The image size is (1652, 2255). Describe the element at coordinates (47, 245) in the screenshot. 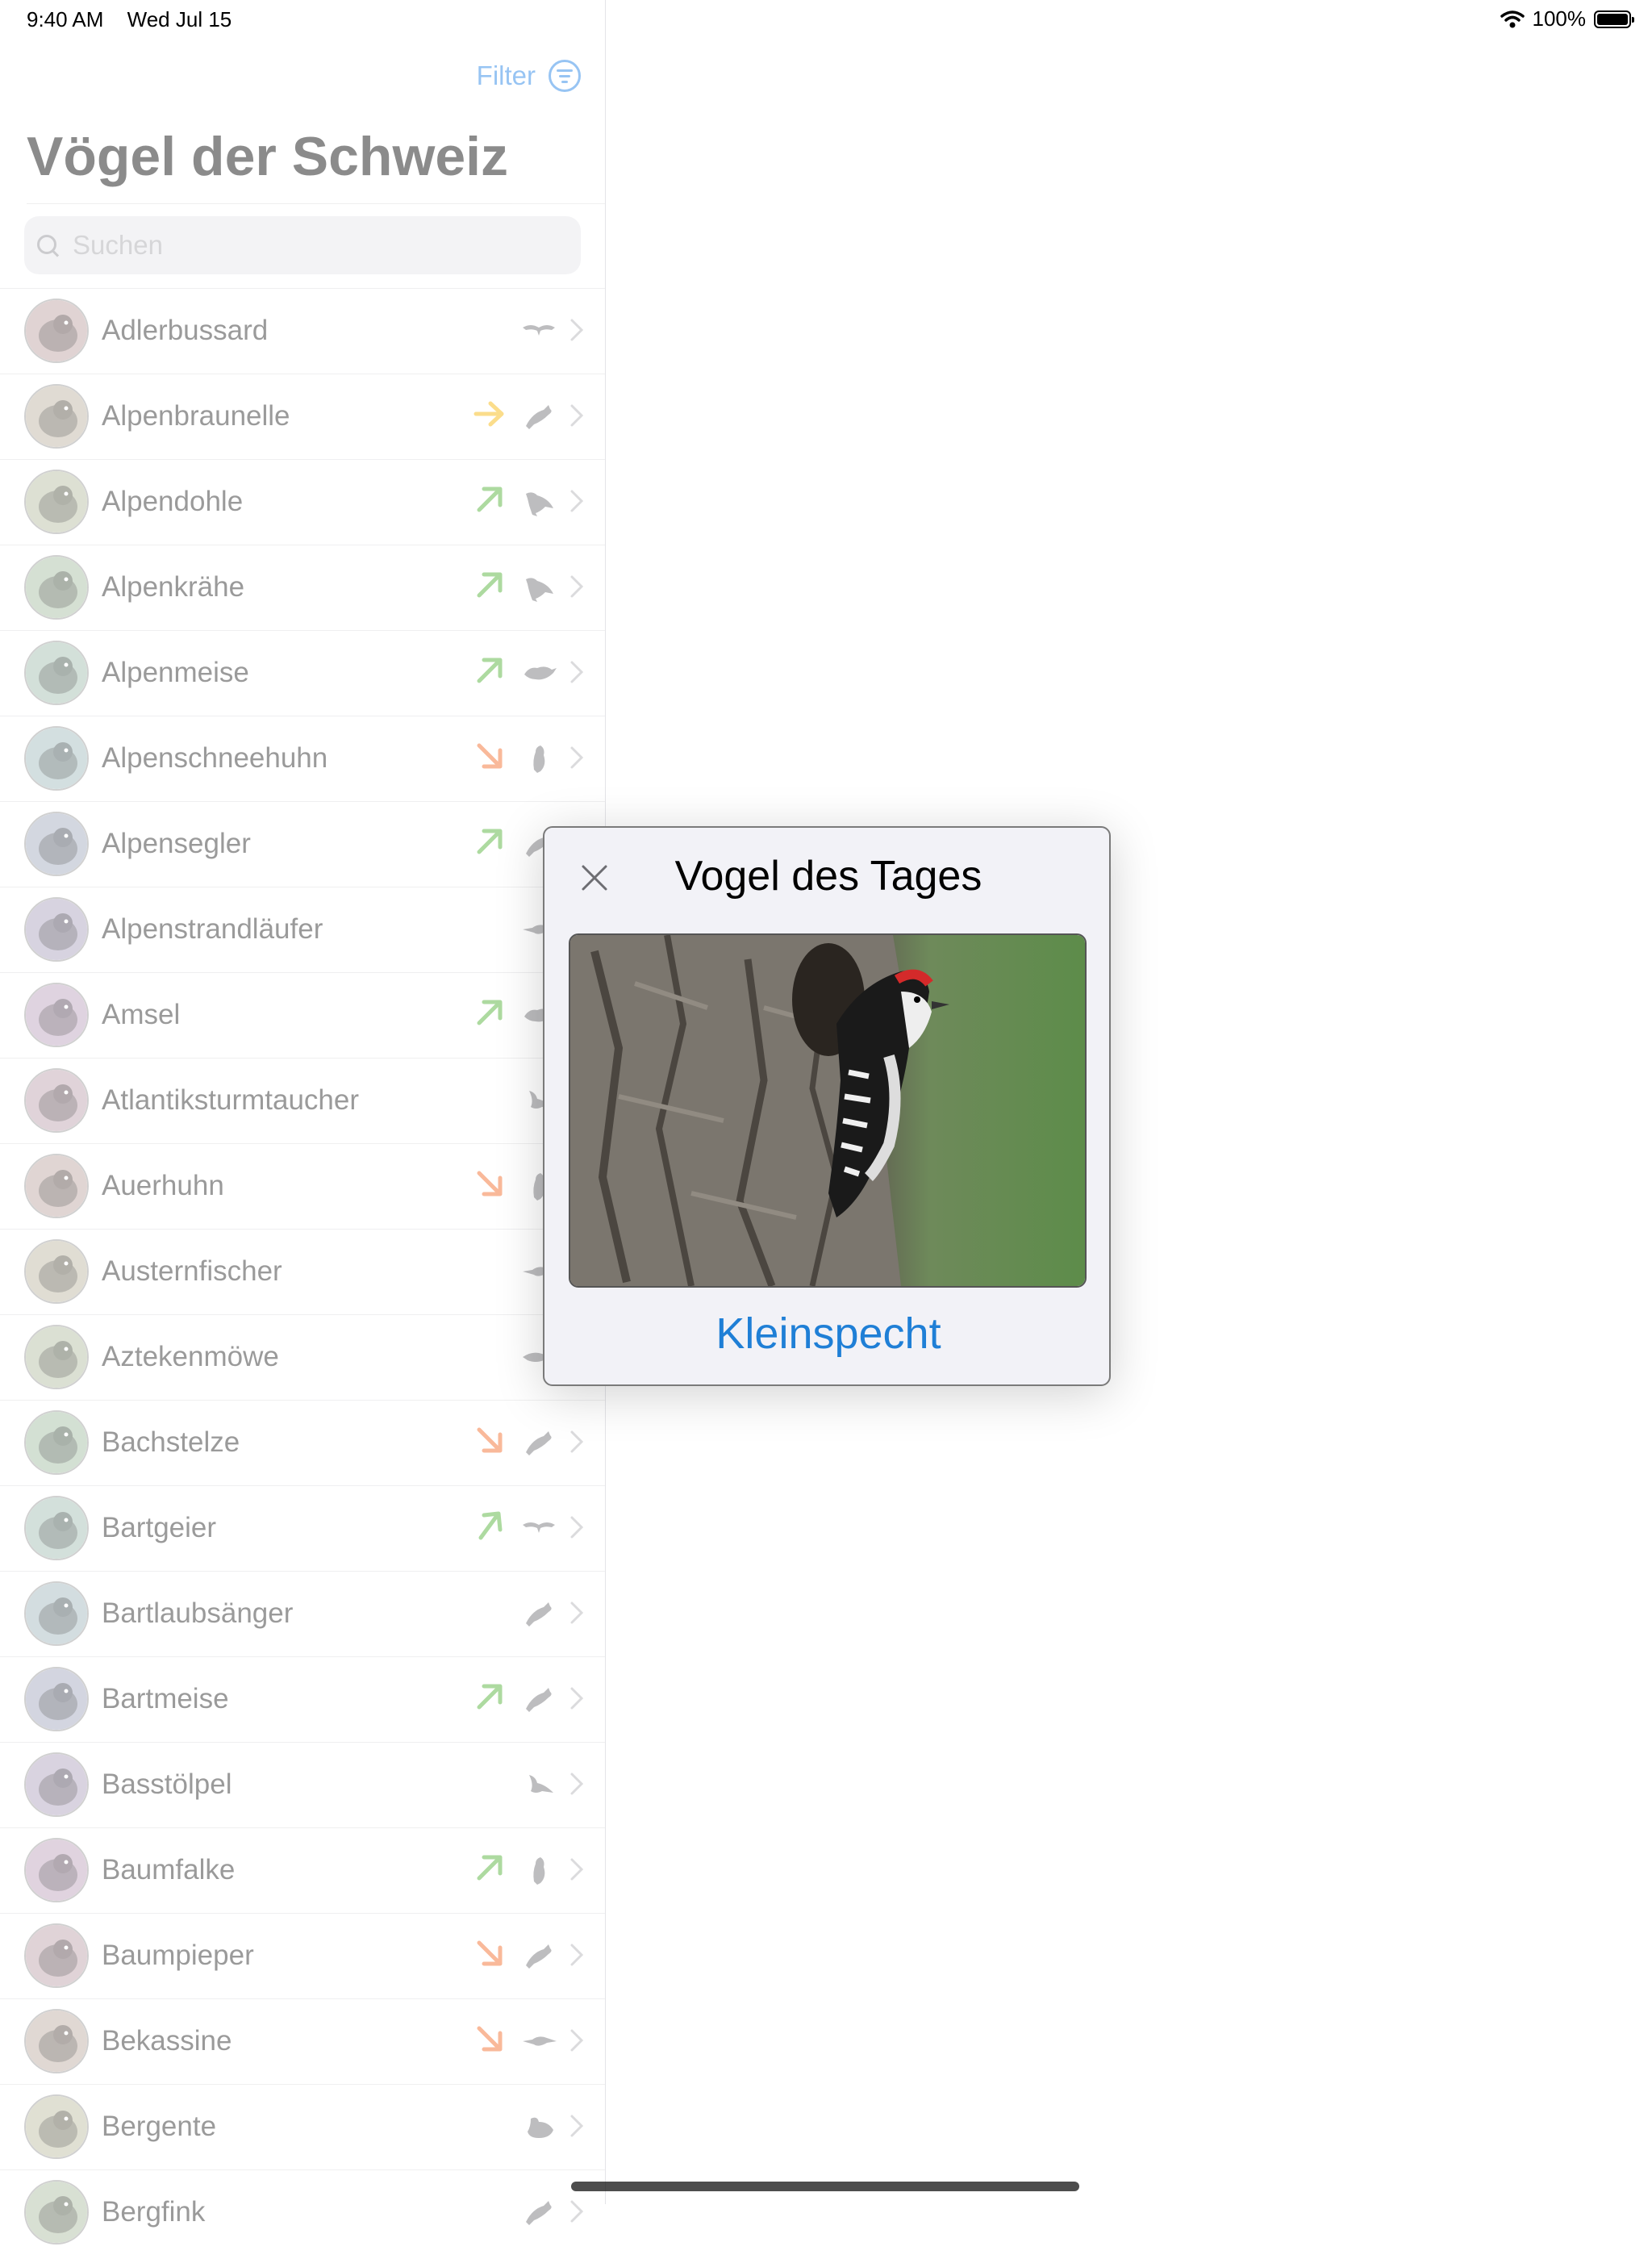

I see `search-icon` at that location.